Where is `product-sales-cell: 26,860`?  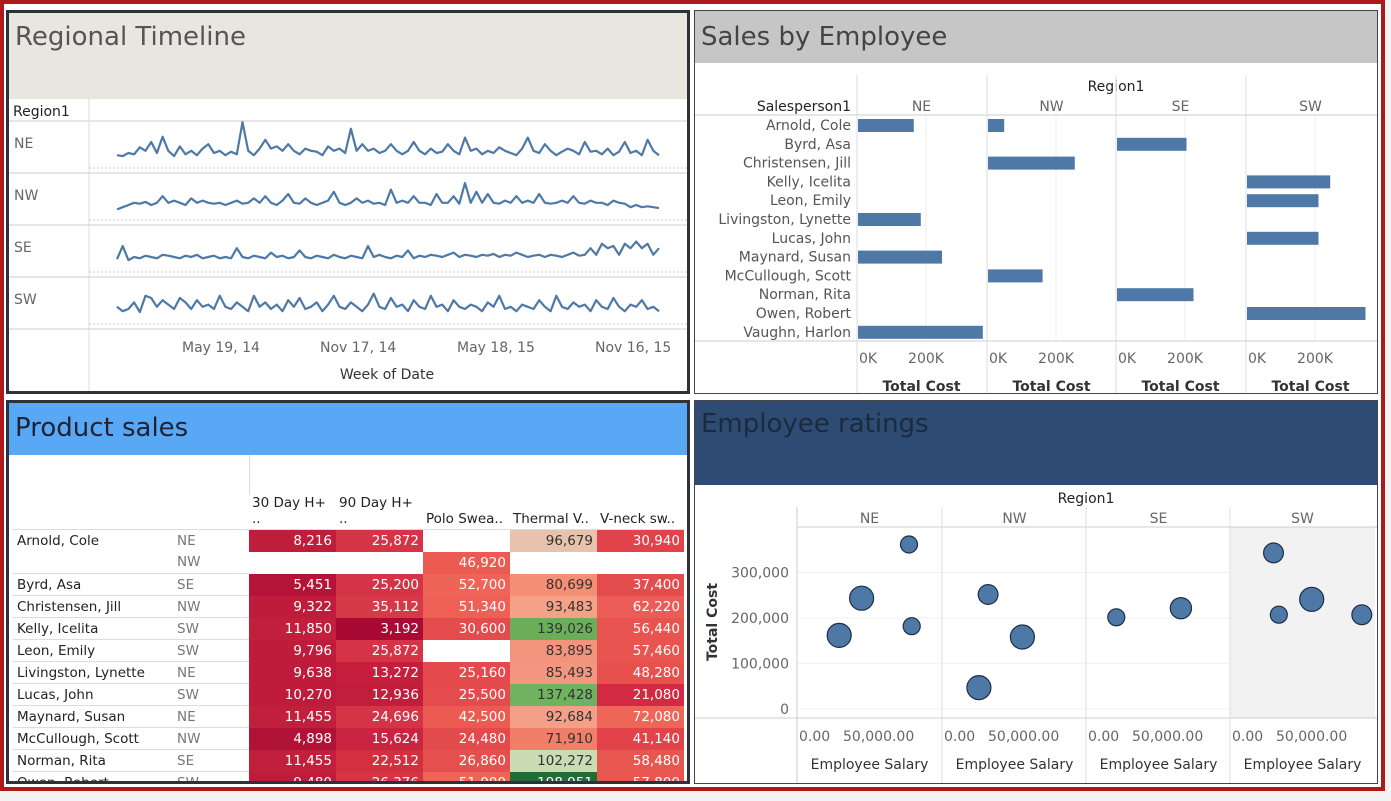
product-sales-cell: 26,860 is located at coordinates (466, 760).